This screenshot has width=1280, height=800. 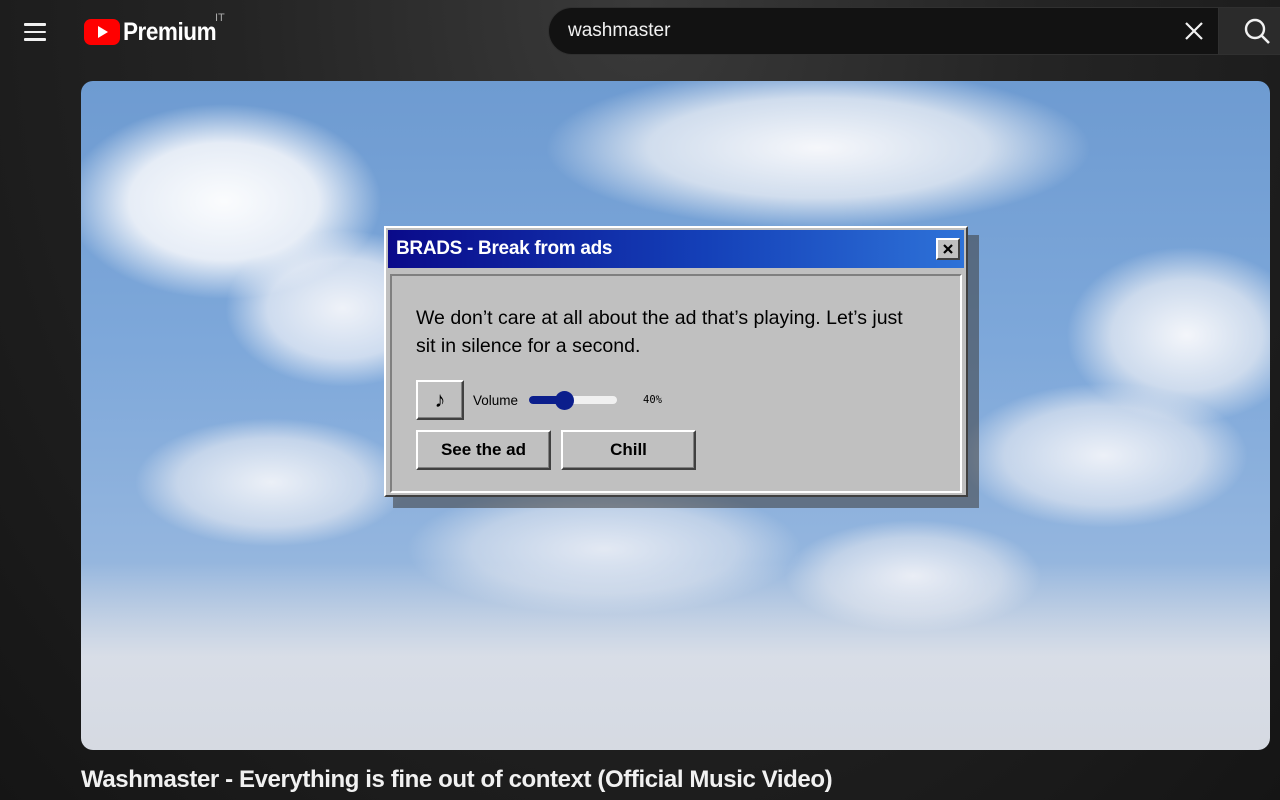 I want to click on search-button, so click(x=1249, y=31).